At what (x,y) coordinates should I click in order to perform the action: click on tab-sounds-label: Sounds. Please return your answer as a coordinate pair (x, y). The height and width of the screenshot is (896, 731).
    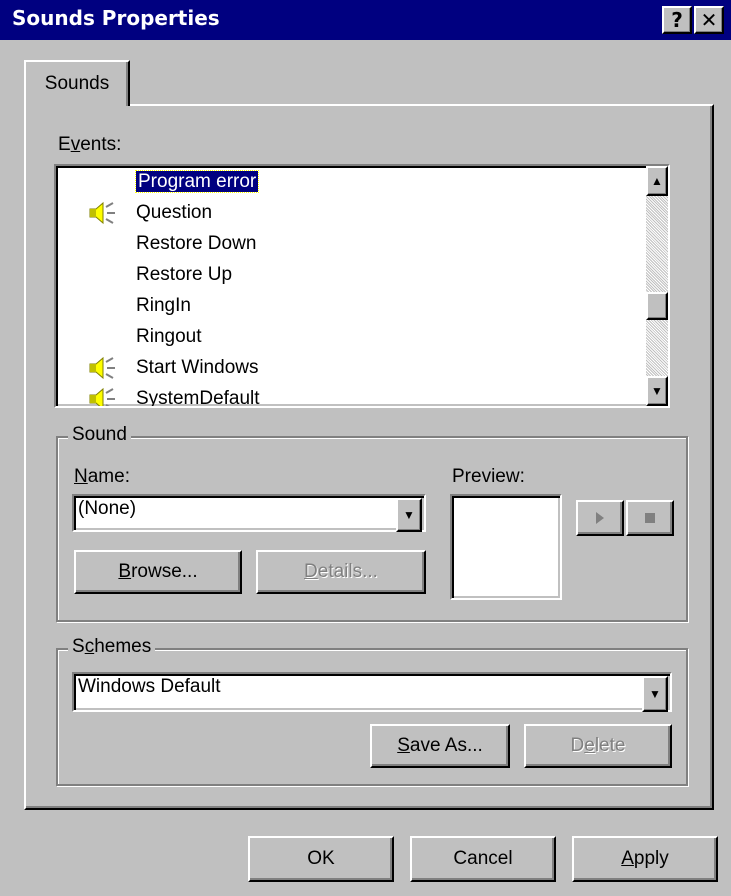
    Looking at the image, I should click on (77, 83).